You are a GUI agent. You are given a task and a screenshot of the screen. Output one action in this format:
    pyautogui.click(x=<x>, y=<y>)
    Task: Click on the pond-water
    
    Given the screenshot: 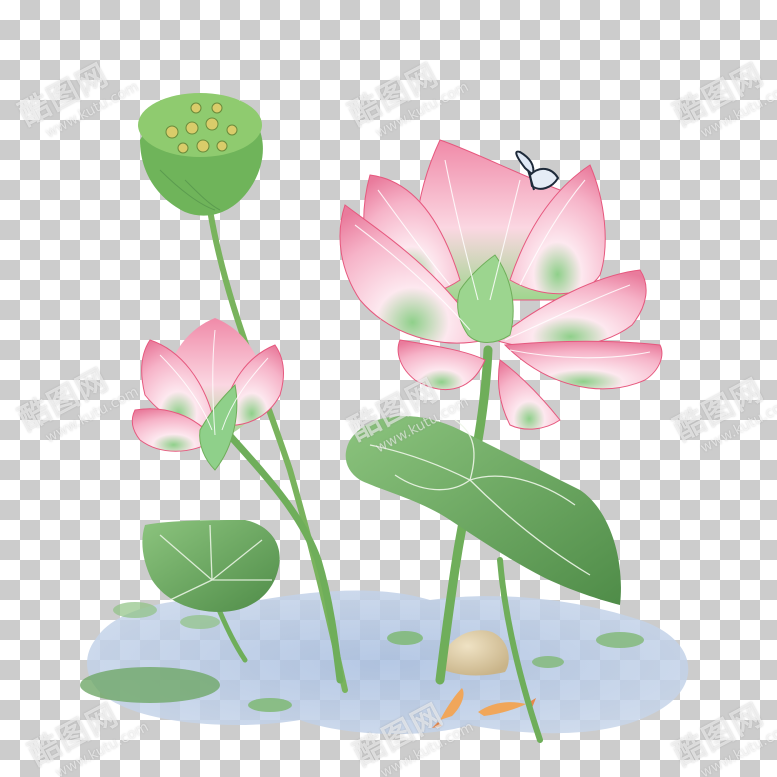 What is the action you would take?
    pyautogui.click(x=384, y=662)
    